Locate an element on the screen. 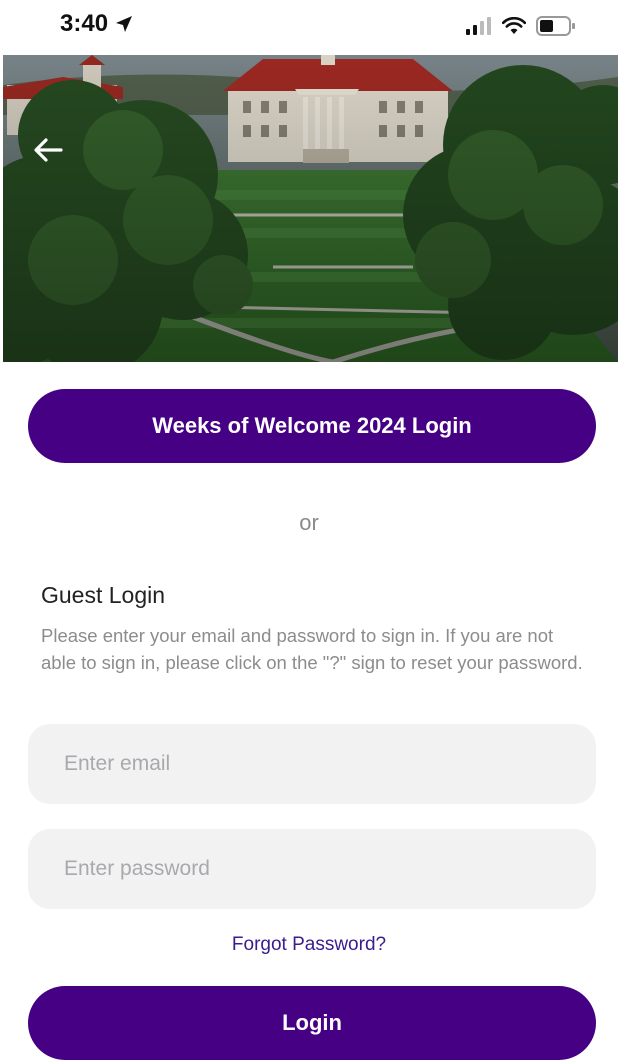 The height and width of the screenshot is (1060, 618). status-time: 3:40 is located at coordinates (97, 24).